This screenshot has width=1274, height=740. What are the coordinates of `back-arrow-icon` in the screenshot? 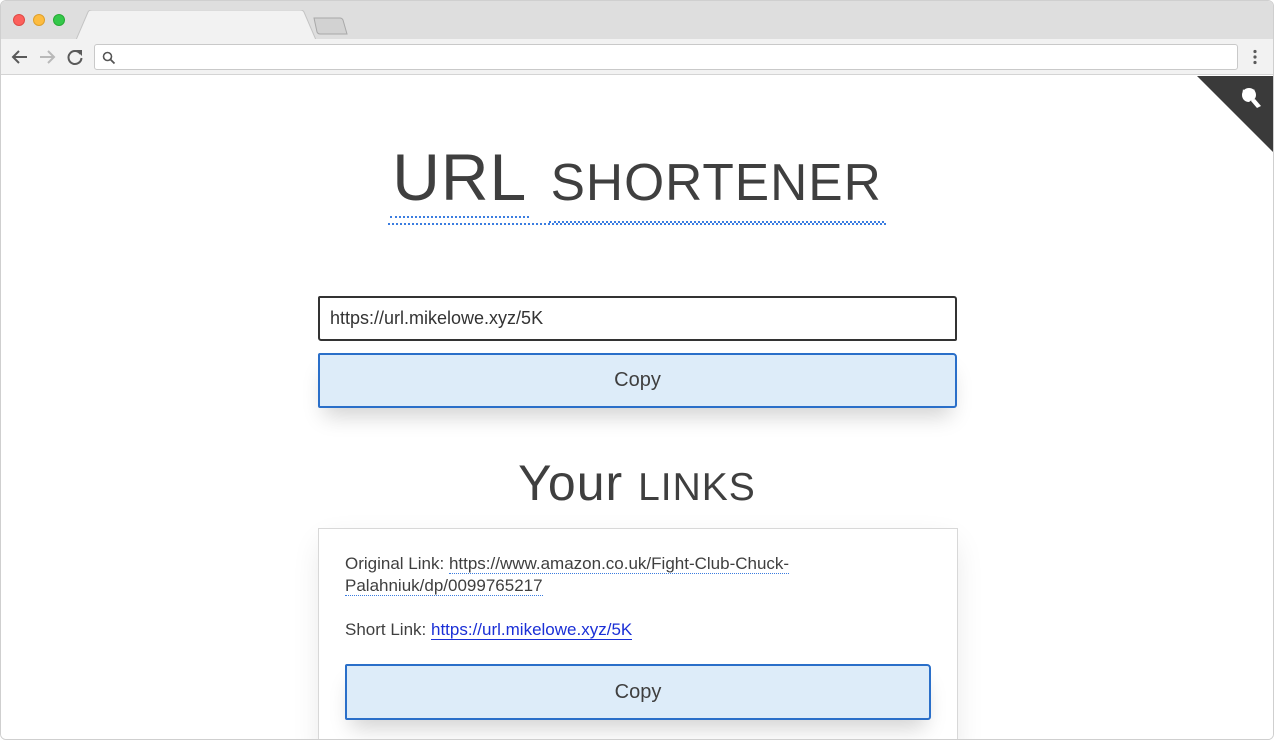 It's located at (20, 57).